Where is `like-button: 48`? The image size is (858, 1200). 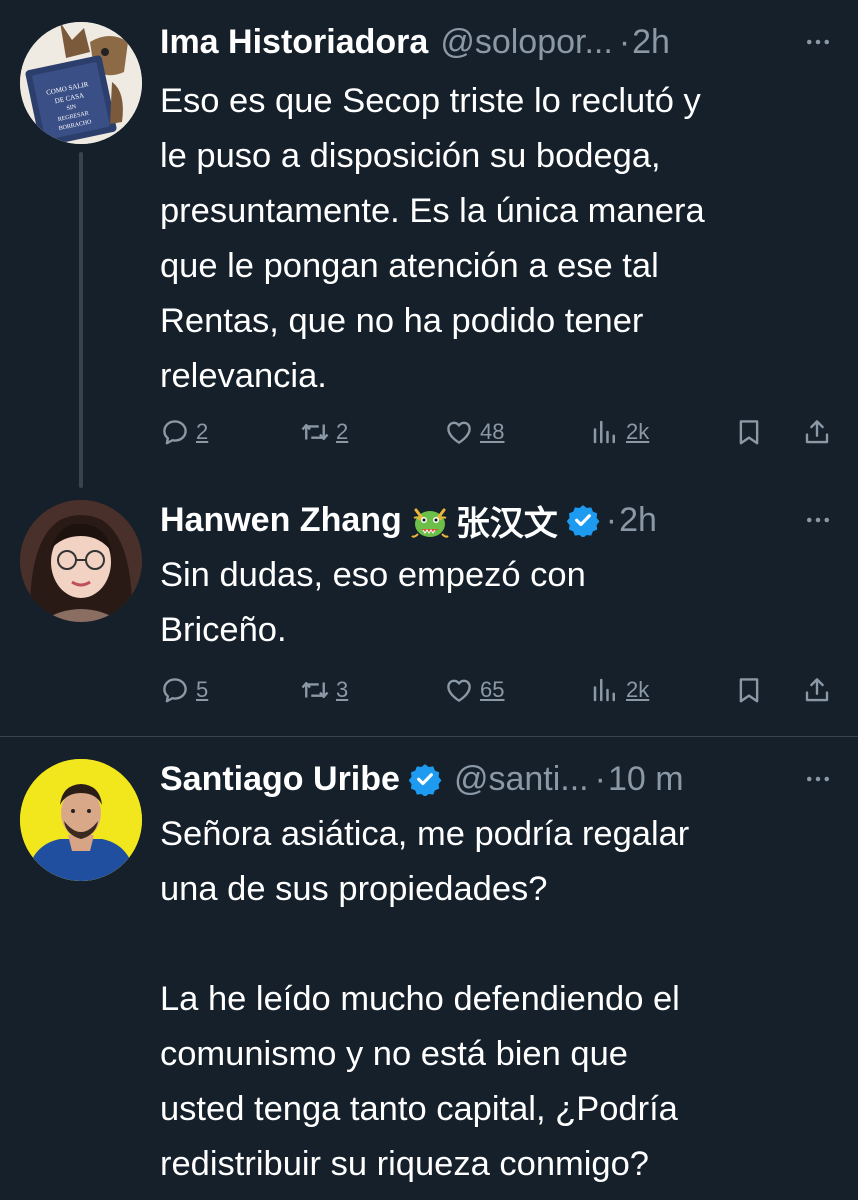 like-button: 48 is located at coordinates (474, 432).